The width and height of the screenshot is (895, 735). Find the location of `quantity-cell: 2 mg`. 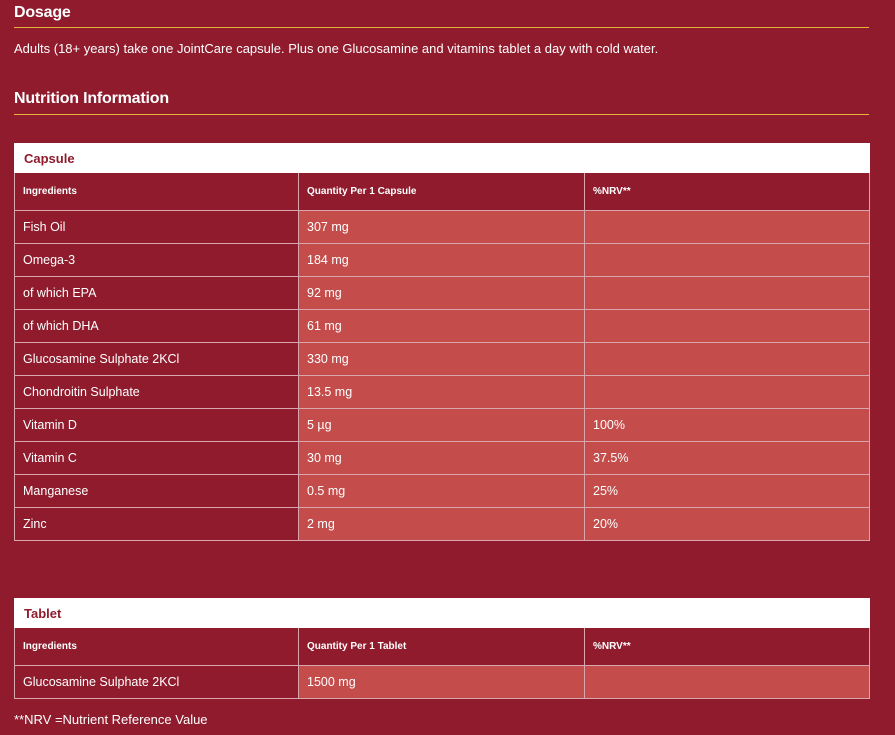

quantity-cell: 2 mg is located at coordinates (441, 524).